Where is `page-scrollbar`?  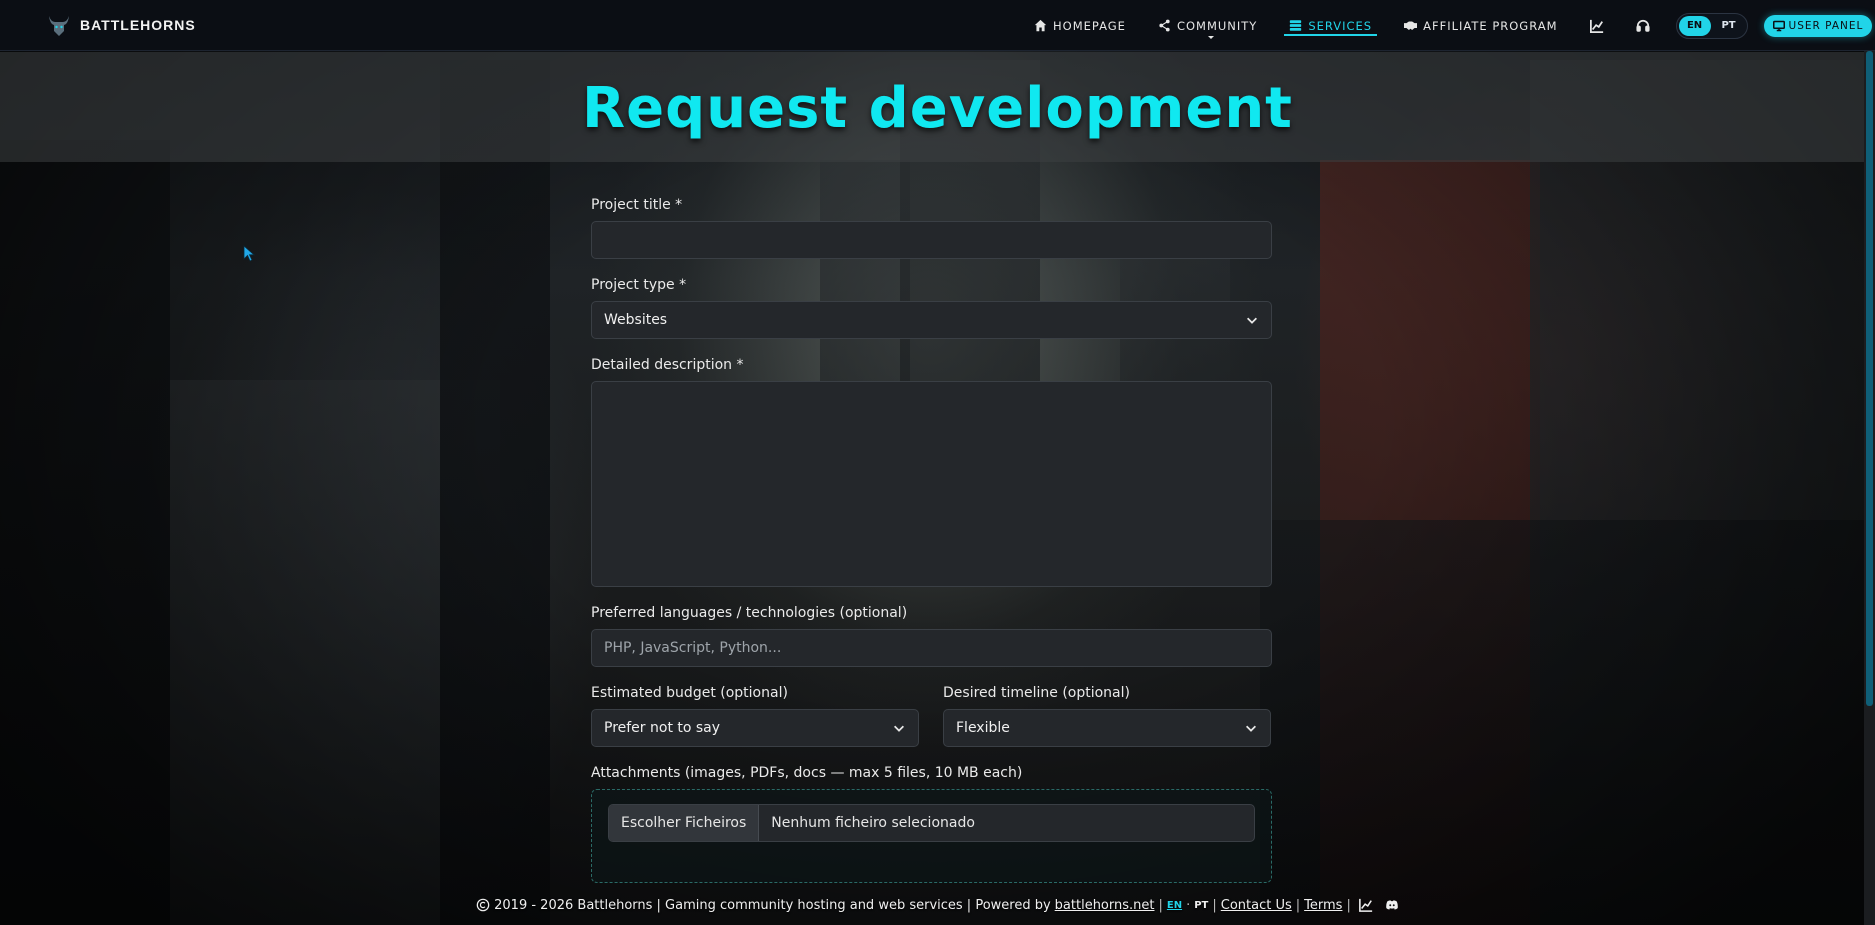 page-scrollbar is located at coordinates (1869, 488).